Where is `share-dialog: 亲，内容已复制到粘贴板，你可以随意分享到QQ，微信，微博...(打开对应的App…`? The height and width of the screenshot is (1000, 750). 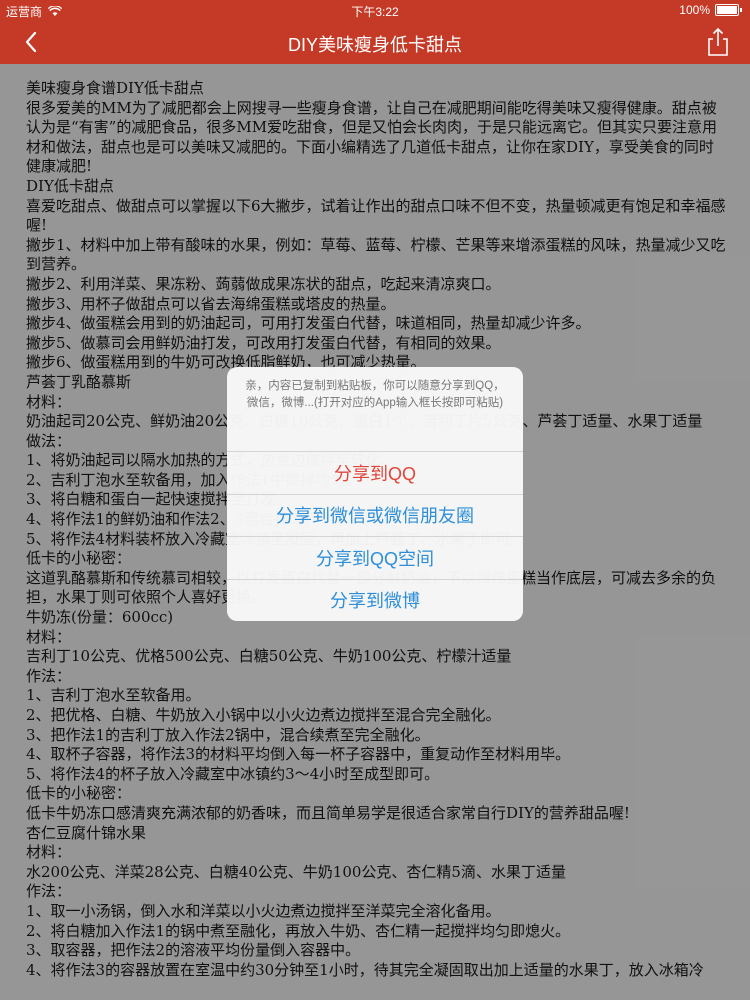 share-dialog: 亲，内容已复制到粘贴板，你可以随意分享到QQ，微信，微博...(打开对应的App… is located at coordinates (375, 494).